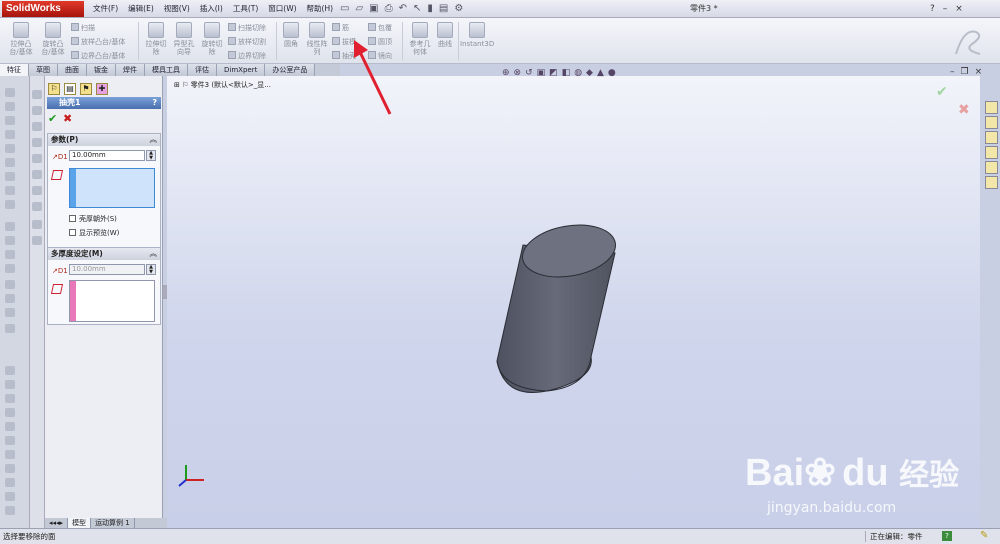 The height and width of the screenshot is (544, 1000). I want to click on tab-mold-tools: 模具工具, so click(166, 70).